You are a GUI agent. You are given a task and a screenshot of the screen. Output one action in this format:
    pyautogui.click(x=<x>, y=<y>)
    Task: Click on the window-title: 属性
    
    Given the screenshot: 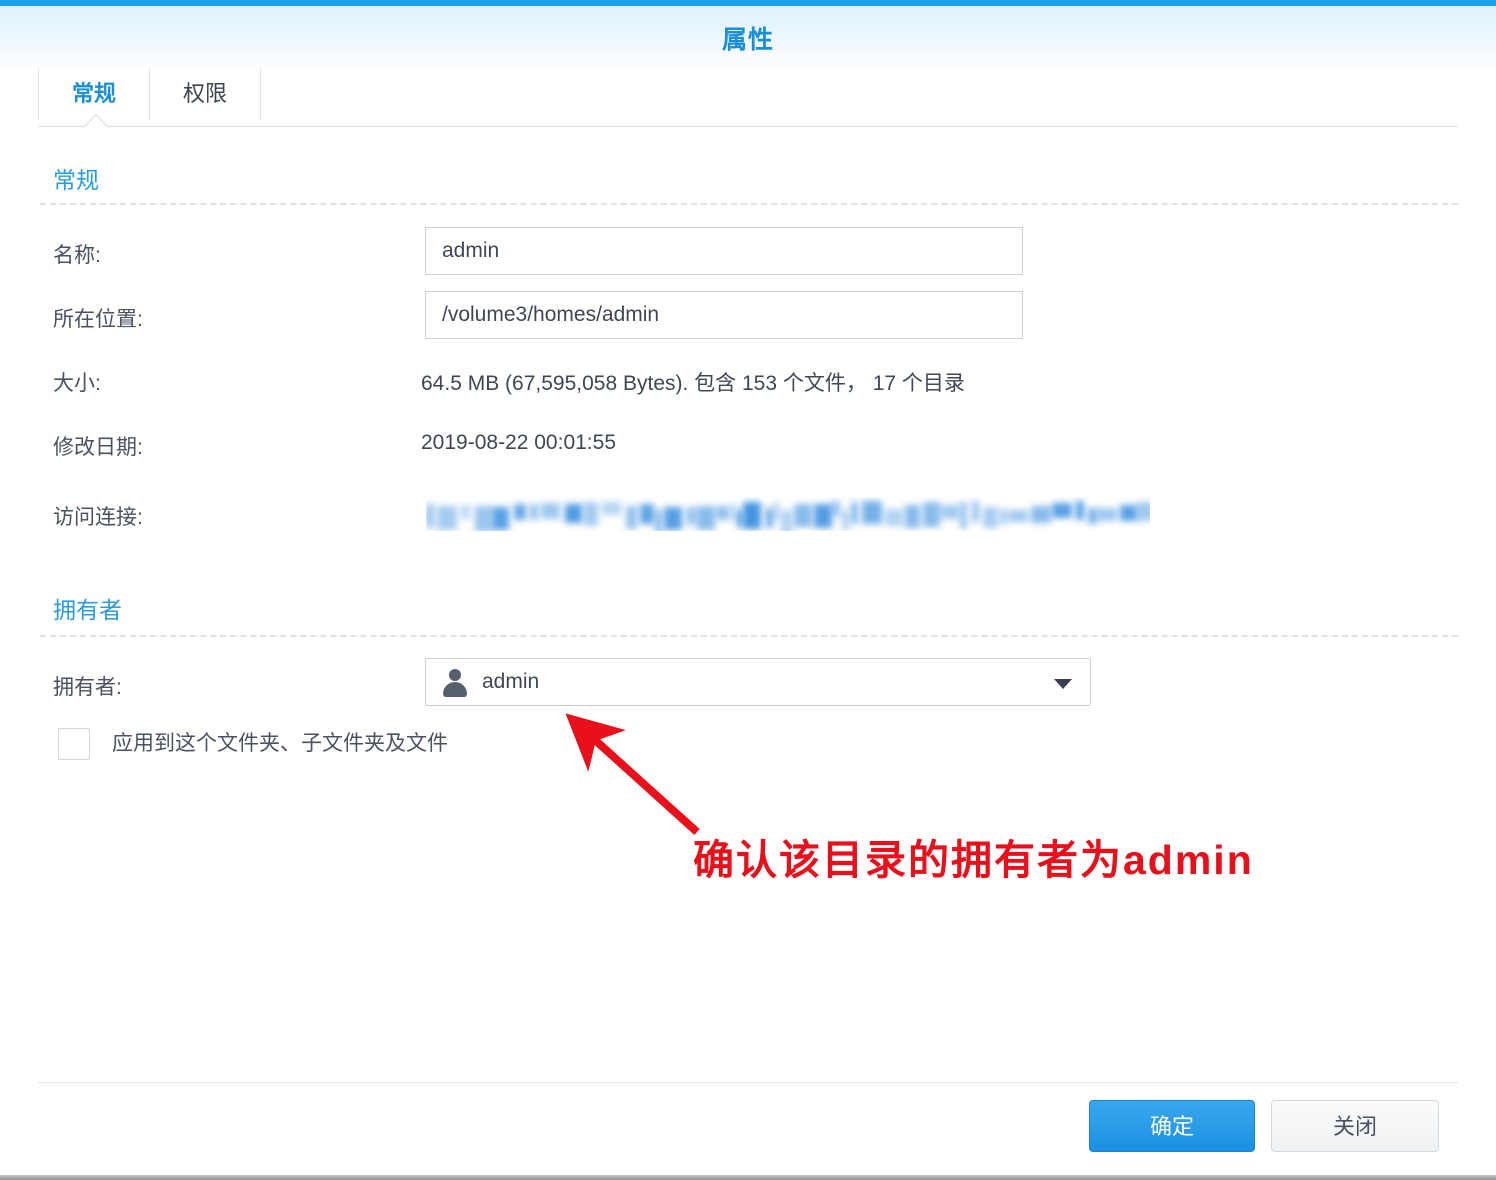 What is the action you would take?
    pyautogui.click(x=747, y=40)
    